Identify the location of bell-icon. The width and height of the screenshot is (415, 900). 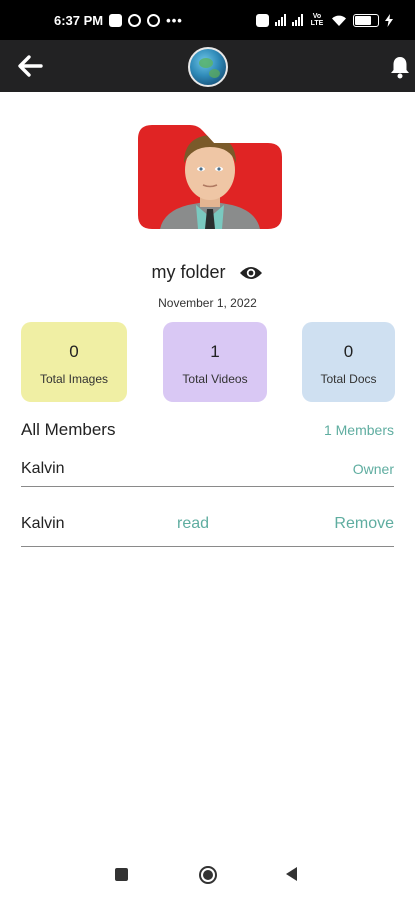
(400, 68).